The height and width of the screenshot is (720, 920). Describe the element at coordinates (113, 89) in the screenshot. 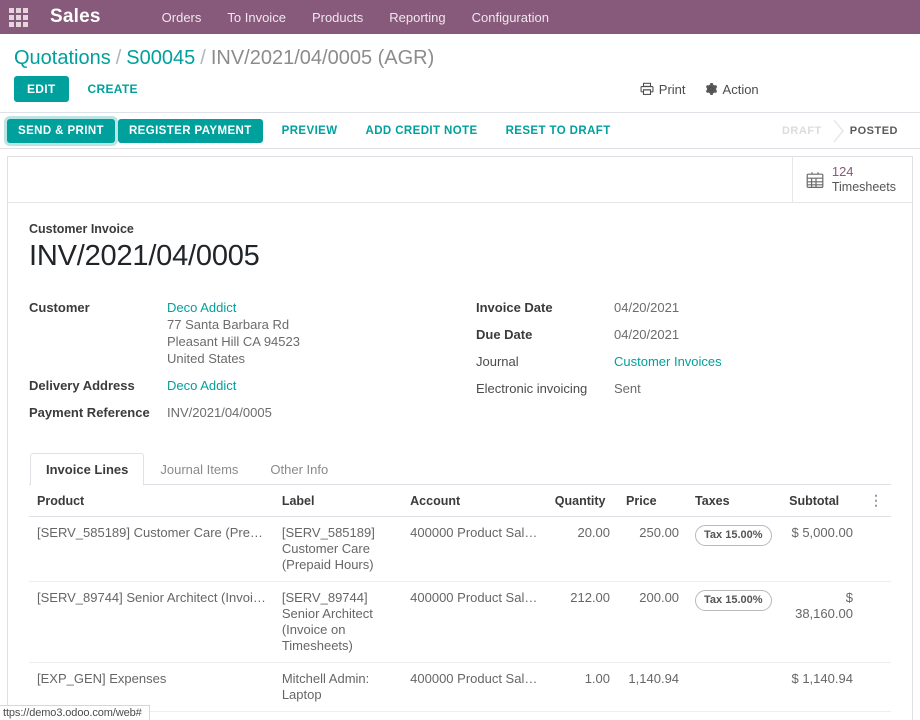

I see `create-button: CREATE` at that location.